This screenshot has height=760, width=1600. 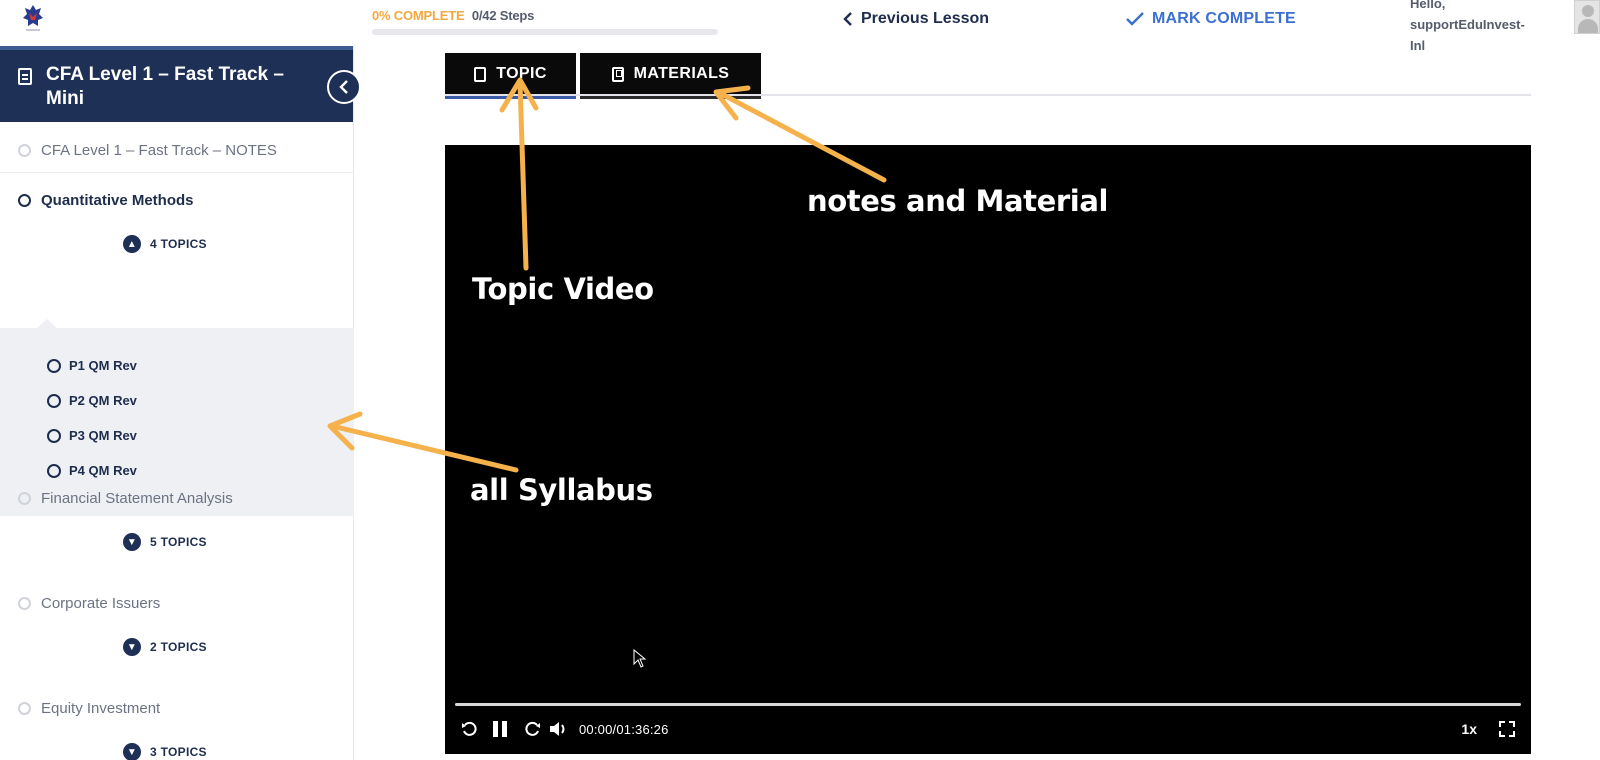 I want to click on annotation-topic-video: Topic Video, so click(x=563, y=289).